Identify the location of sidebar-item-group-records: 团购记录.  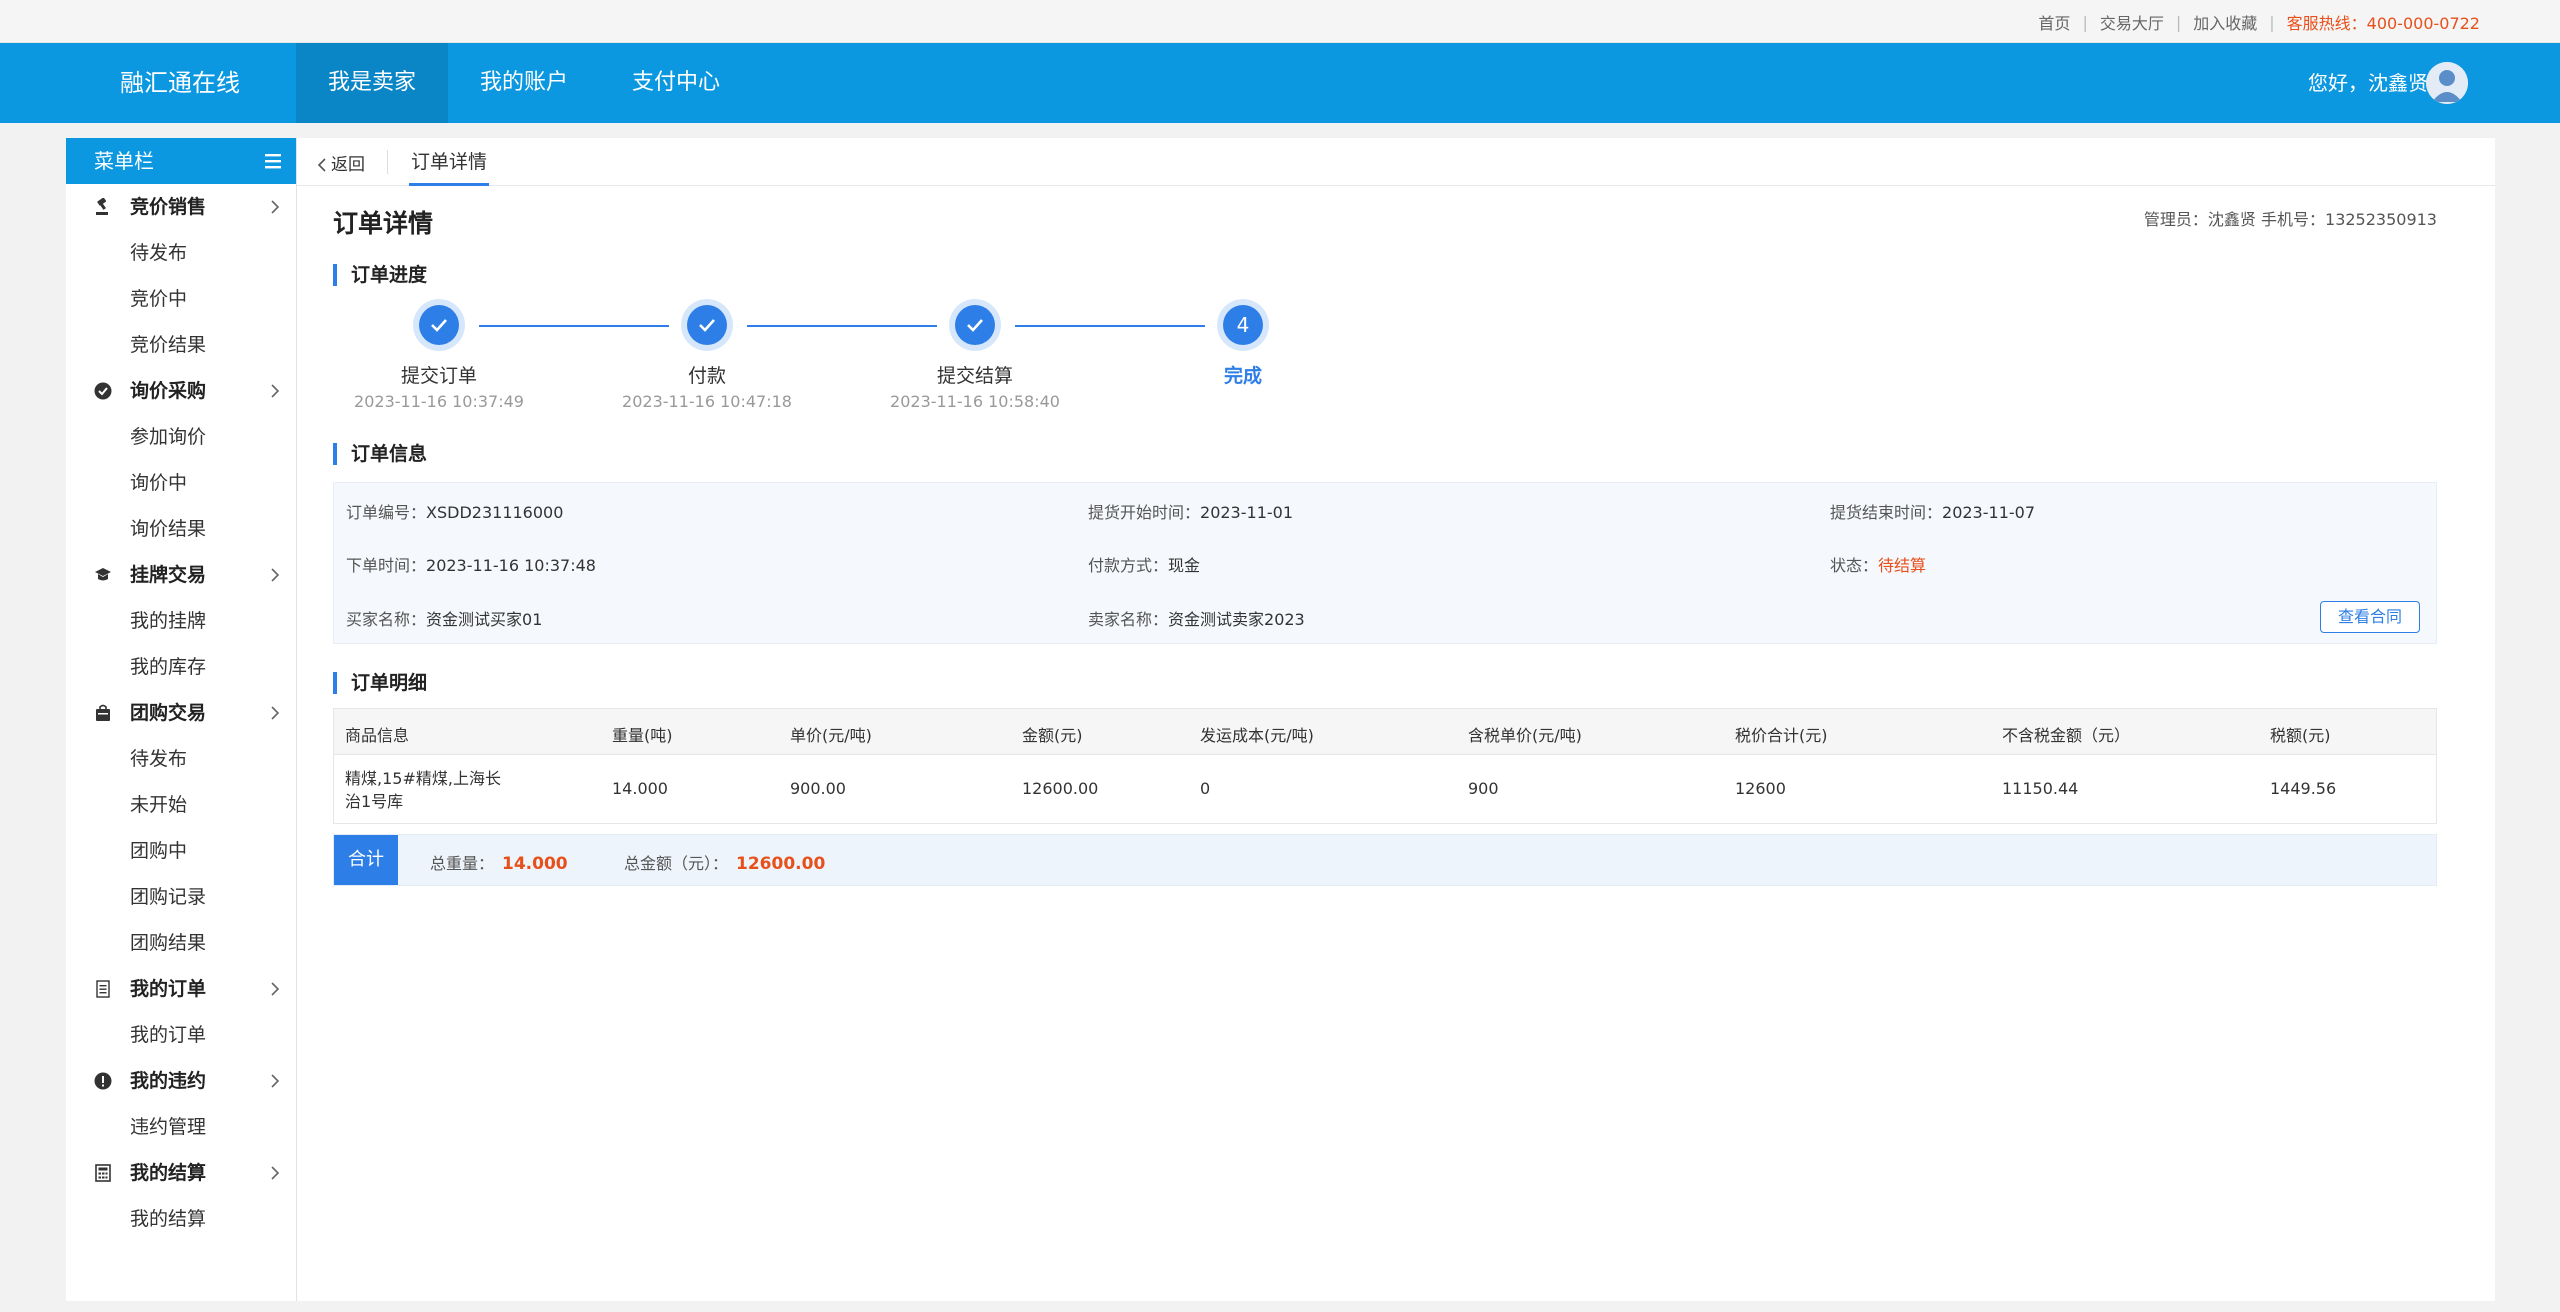
(181, 897).